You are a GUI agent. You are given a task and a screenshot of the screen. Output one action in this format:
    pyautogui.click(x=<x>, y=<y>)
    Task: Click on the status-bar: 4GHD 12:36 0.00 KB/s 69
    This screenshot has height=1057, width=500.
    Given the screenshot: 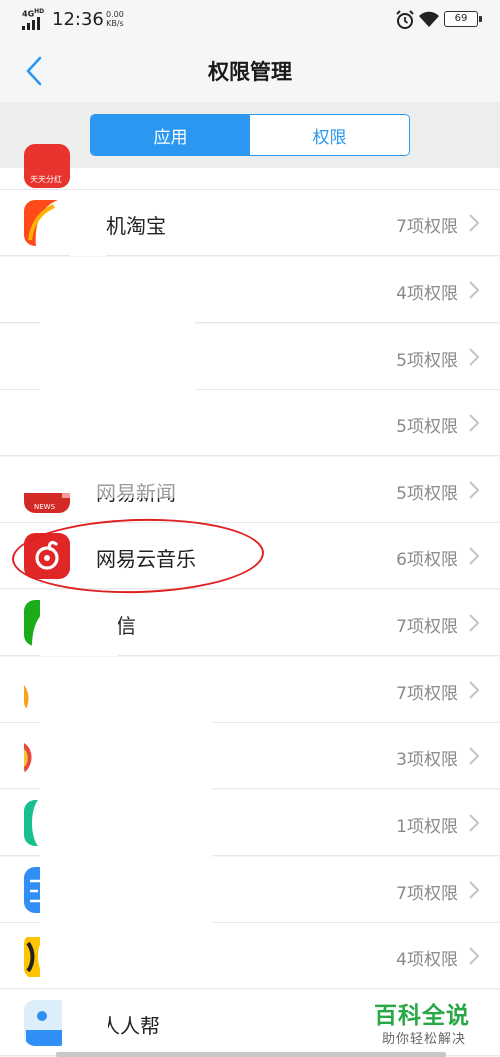 What is the action you would take?
    pyautogui.click(x=250, y=20)
    